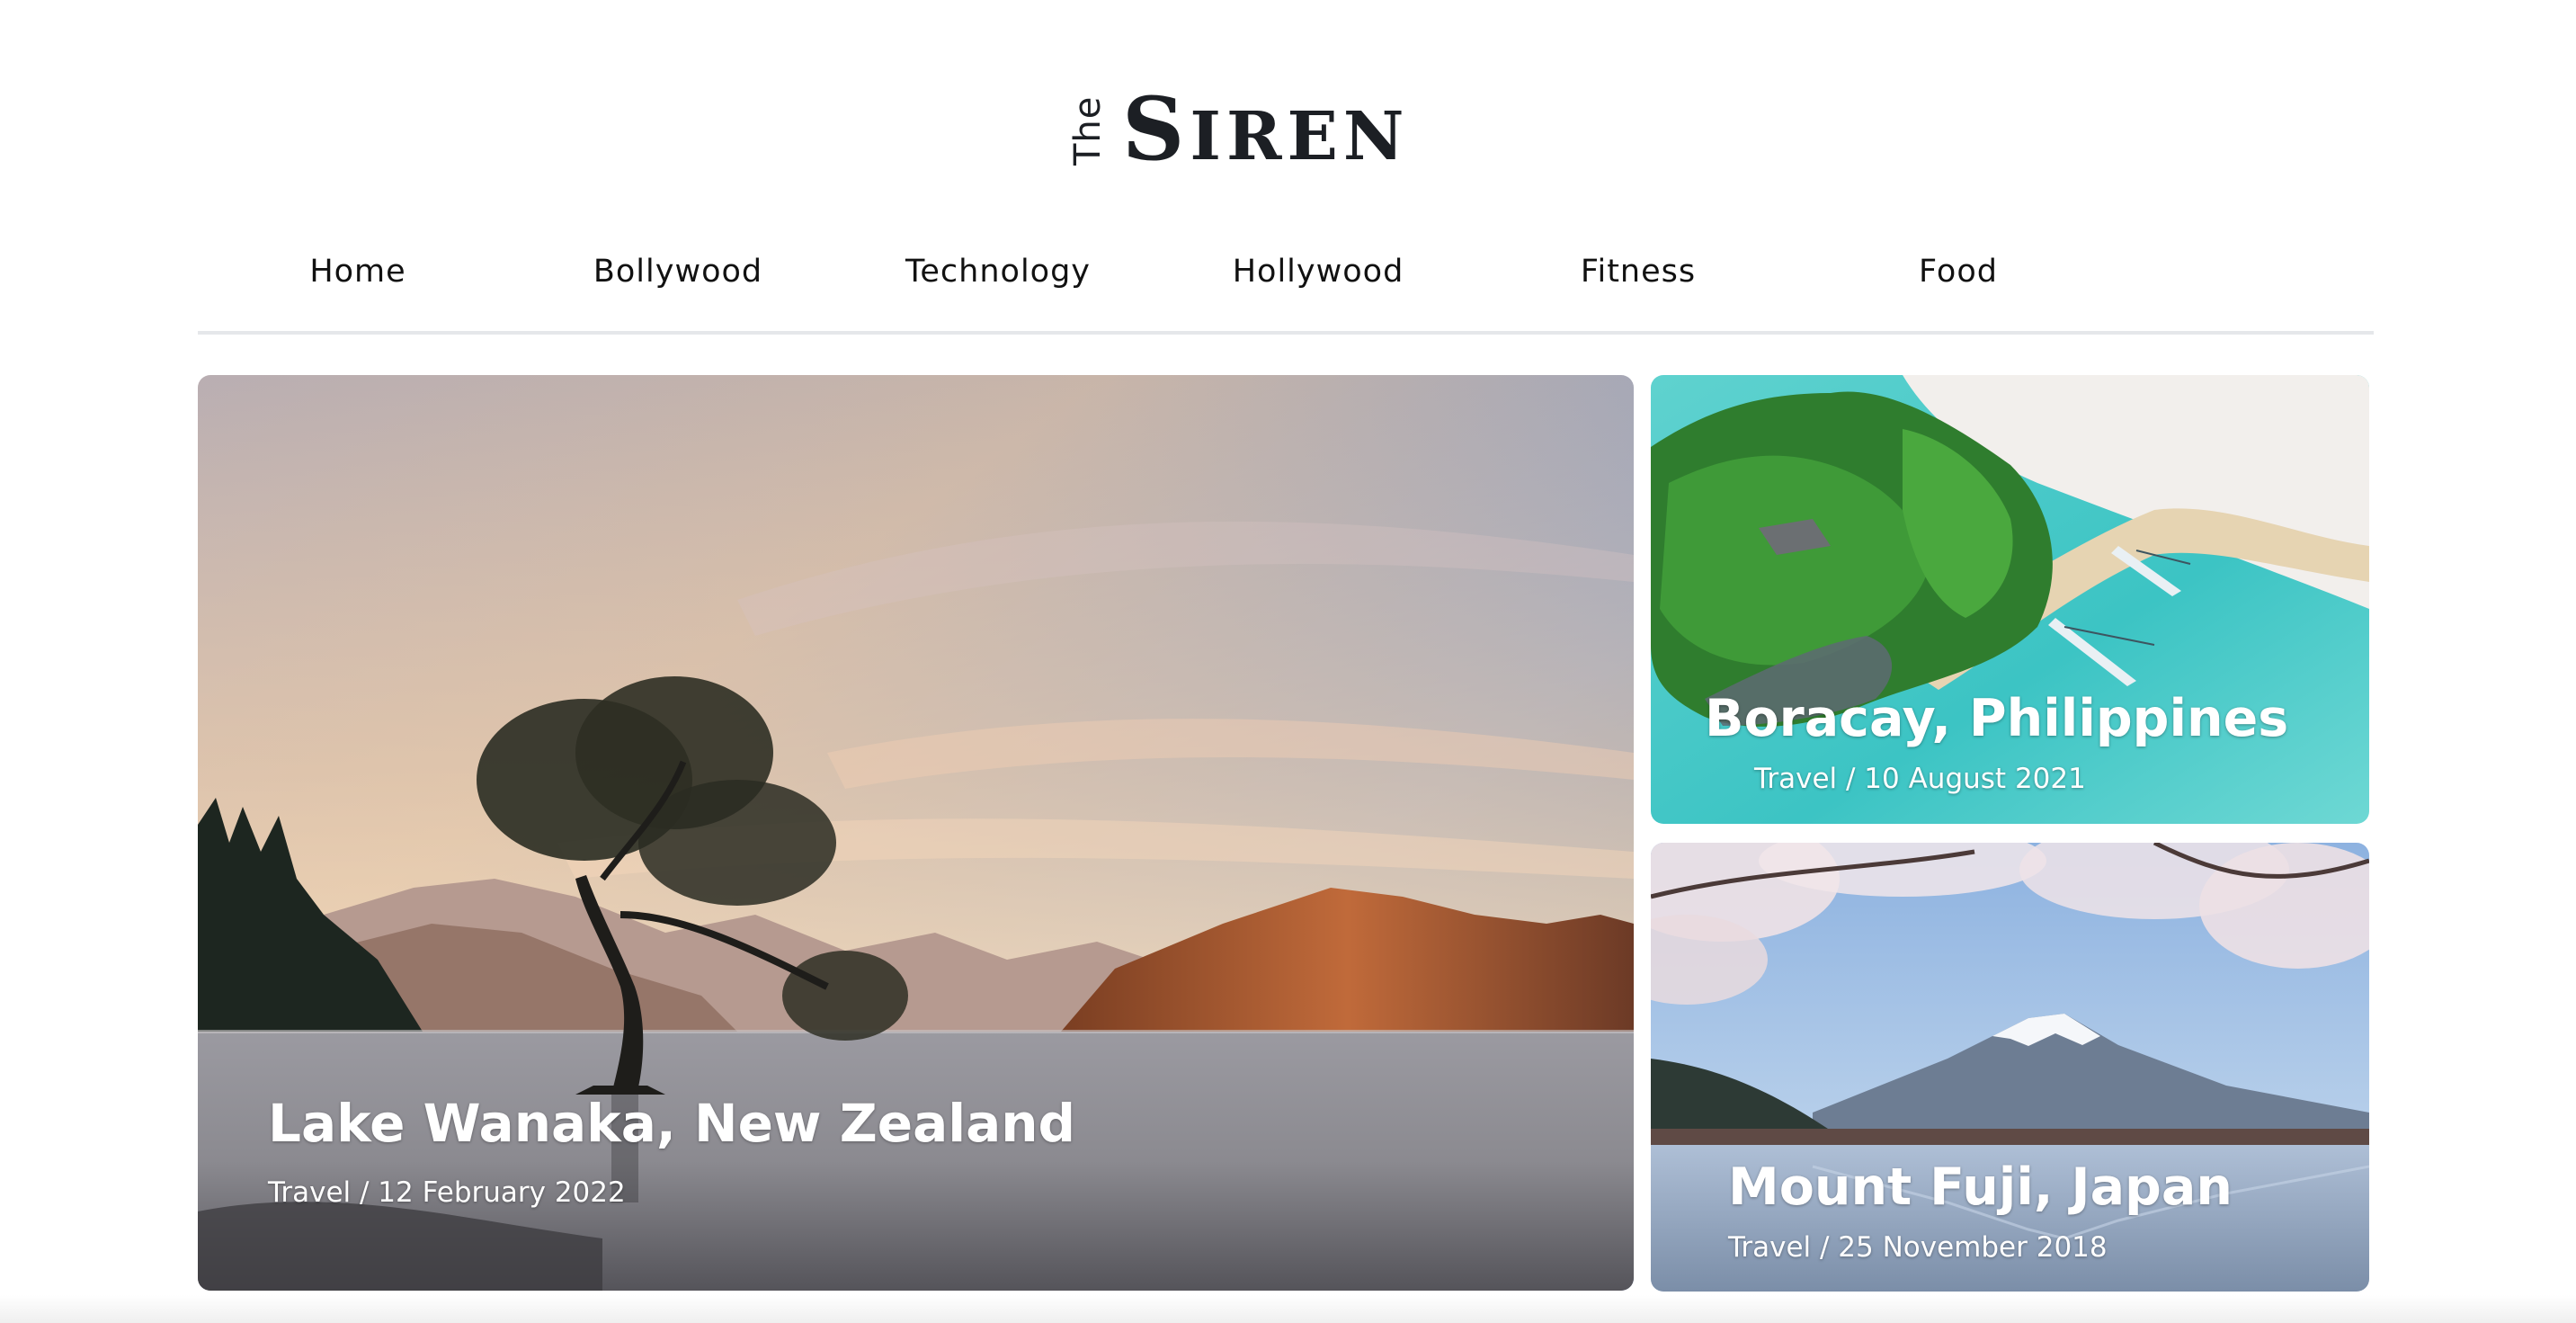 Image resolution: width=2576 pixels, height=1323 pixels. I want to click on mount-fuji-image, so click(2010, 1067).